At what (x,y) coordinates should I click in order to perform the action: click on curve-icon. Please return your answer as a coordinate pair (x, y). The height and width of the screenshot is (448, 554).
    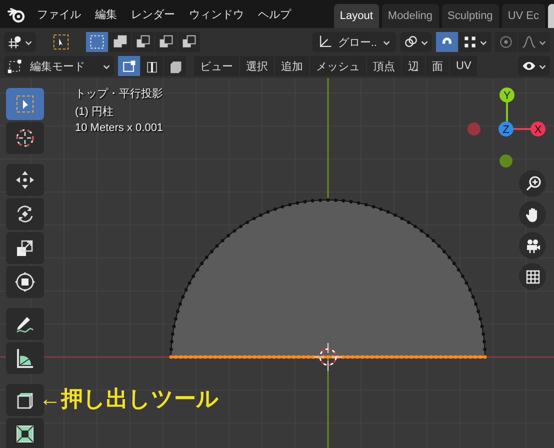
    Looking at the image, I should click on (529, 42).